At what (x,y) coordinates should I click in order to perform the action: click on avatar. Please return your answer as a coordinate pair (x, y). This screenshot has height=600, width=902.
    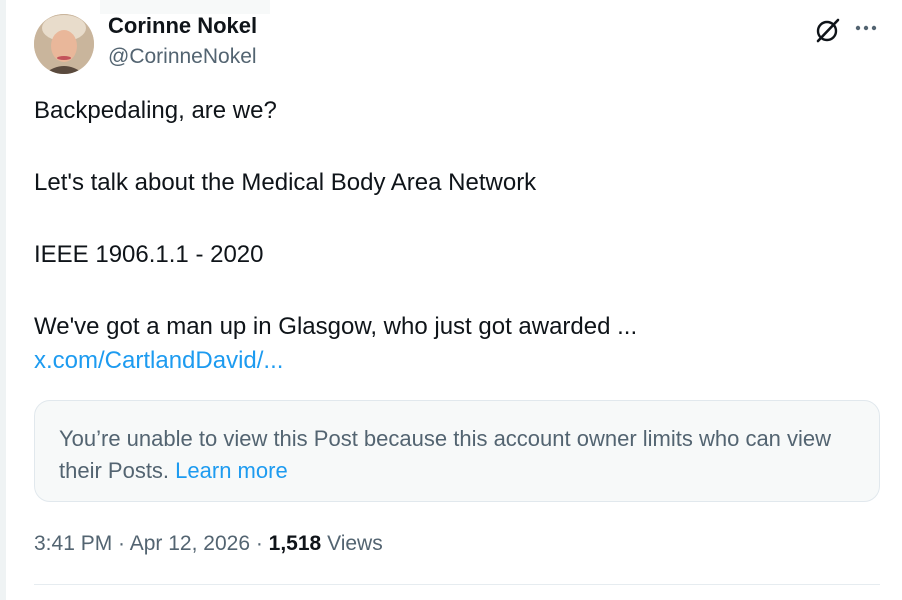
    Looking at the image, I should click on (64, 44).